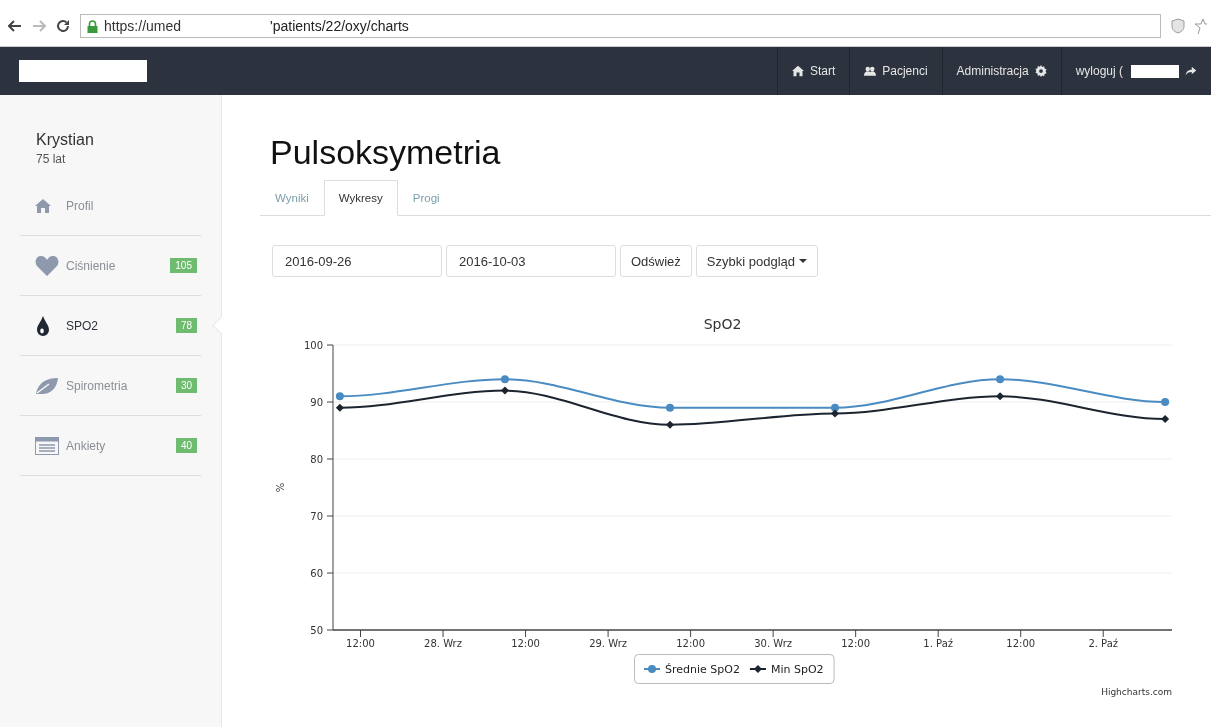 Image resolution: width=1211 pixels, height=727 pixels. What do you see at coordinates (822, 71) in the screenshot?
I see `nav-label: Start` at bounding box center [822, 71].